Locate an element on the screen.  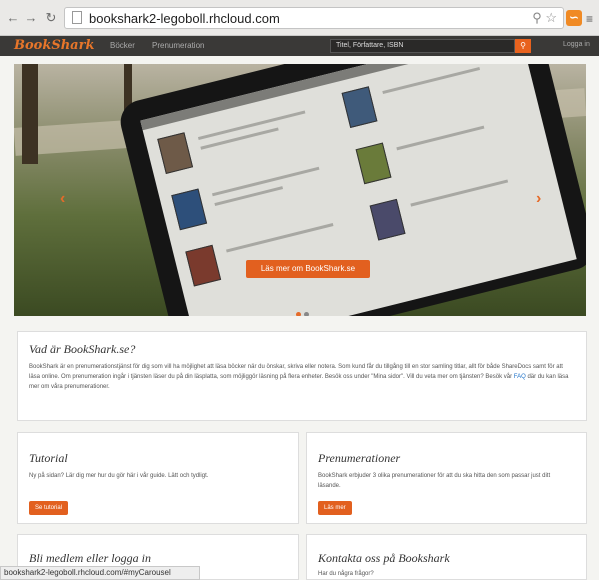
forward-arrow-icon: → is located at coordinates (31, 18).